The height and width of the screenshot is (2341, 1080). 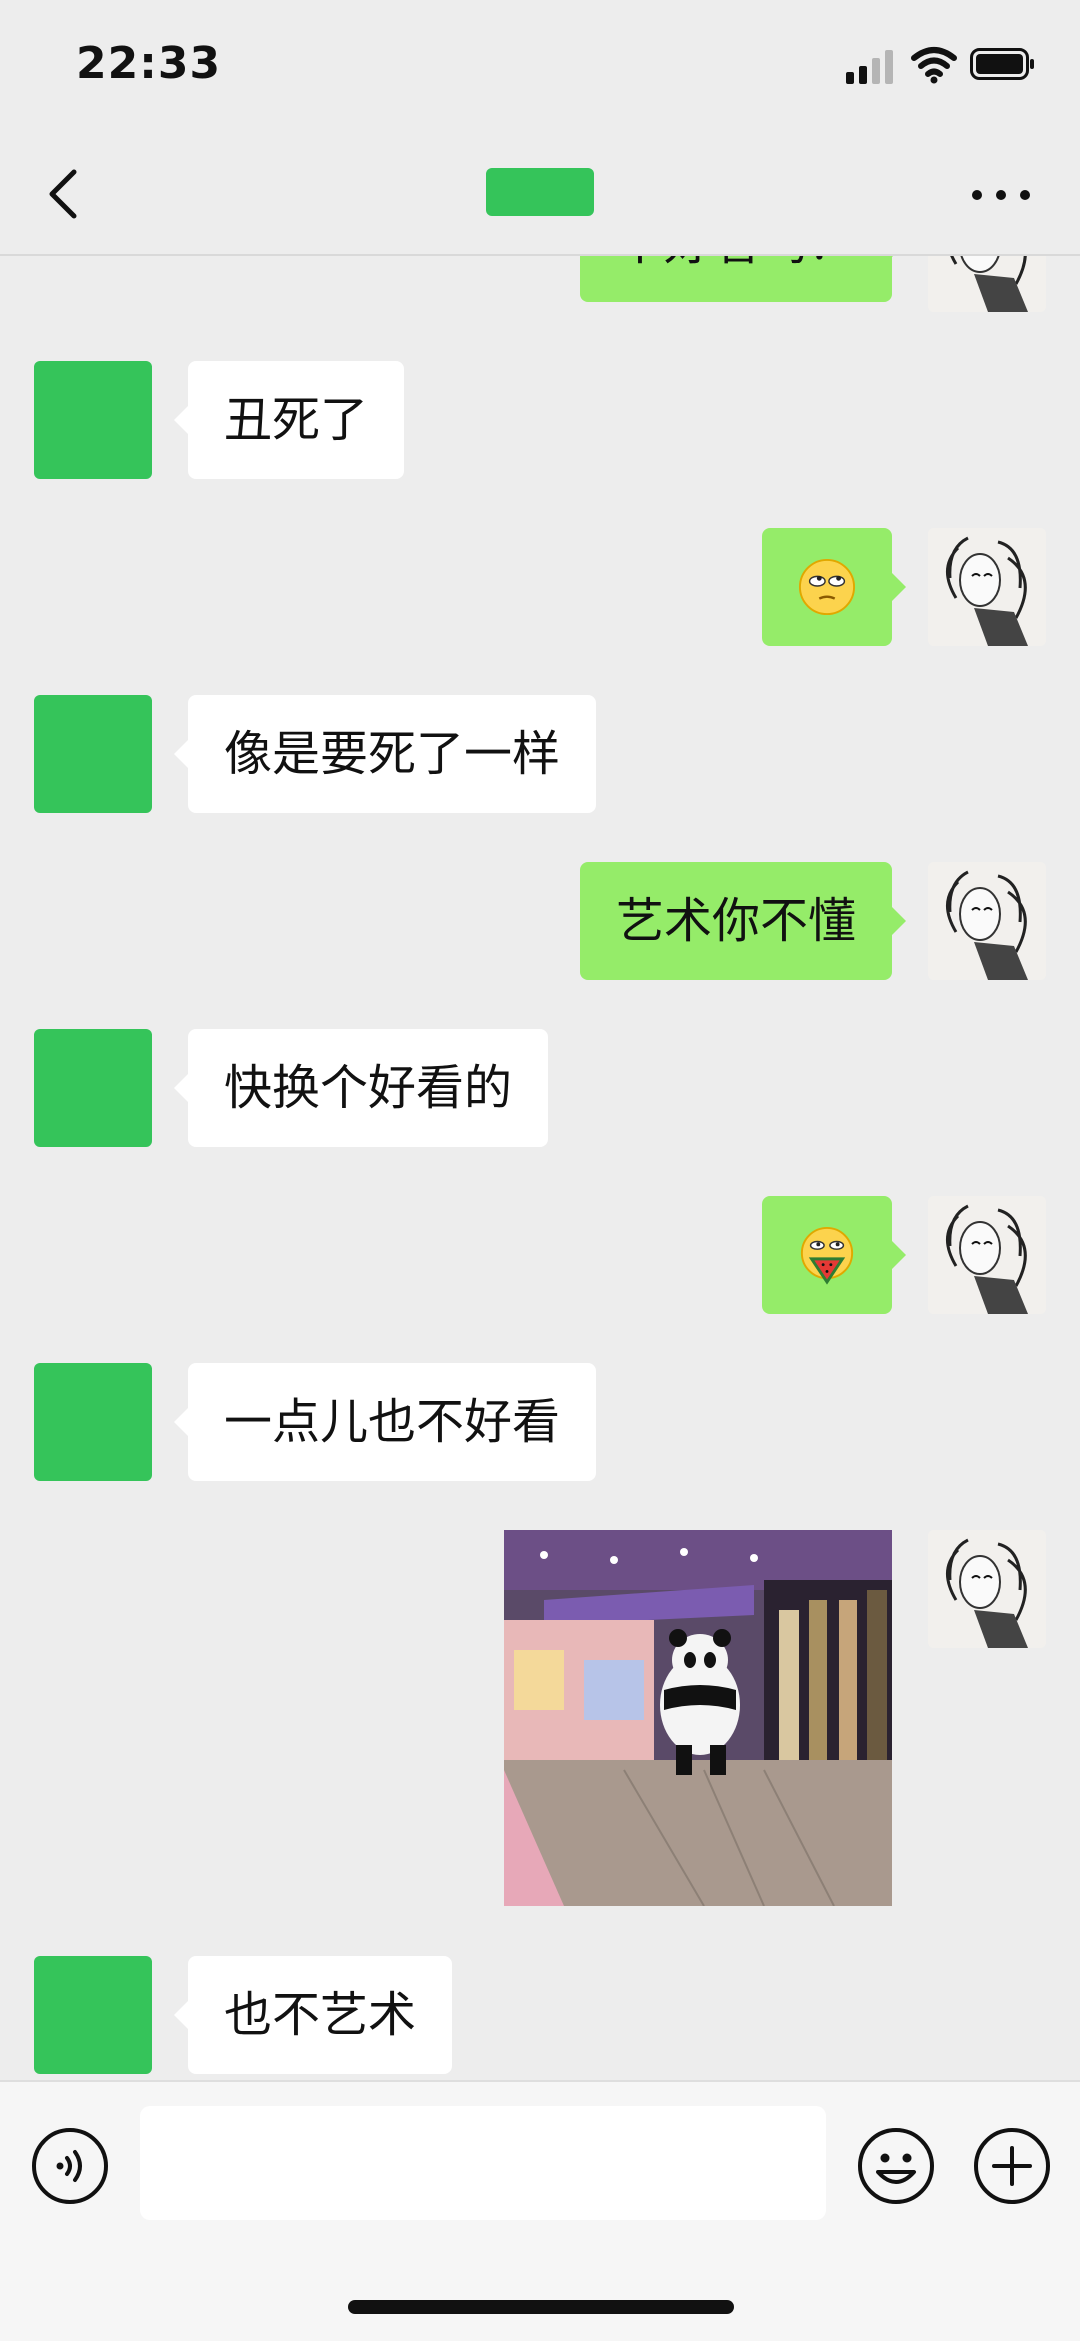 I want to click on message-text: 不好看吗？, so click(x=736, y=263).